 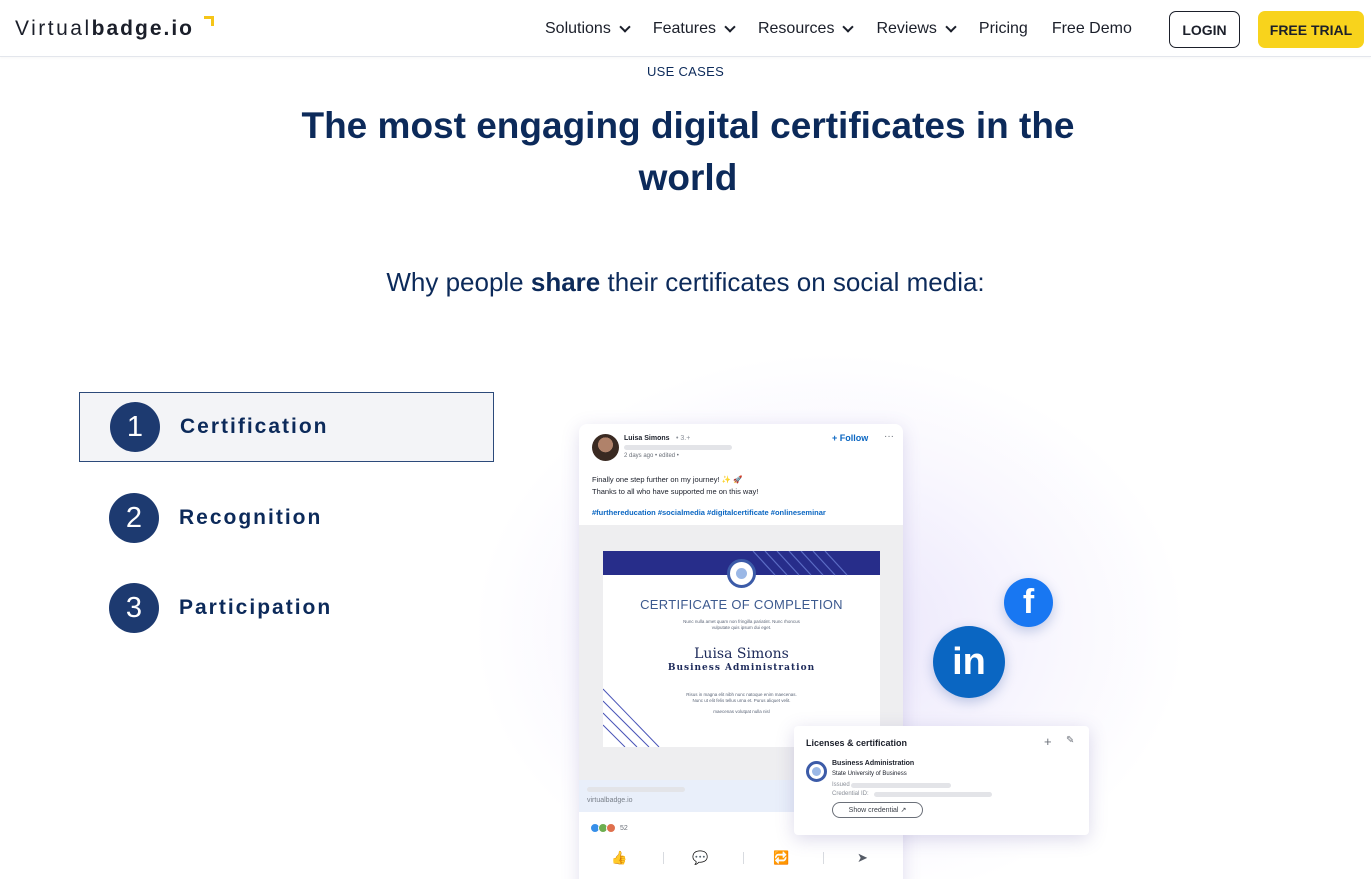 What do you see at coordinates (1311, 29) in the screenshot?
I see `free-trial-button: FREE TRIAL` at bounding box center [1311, 29].